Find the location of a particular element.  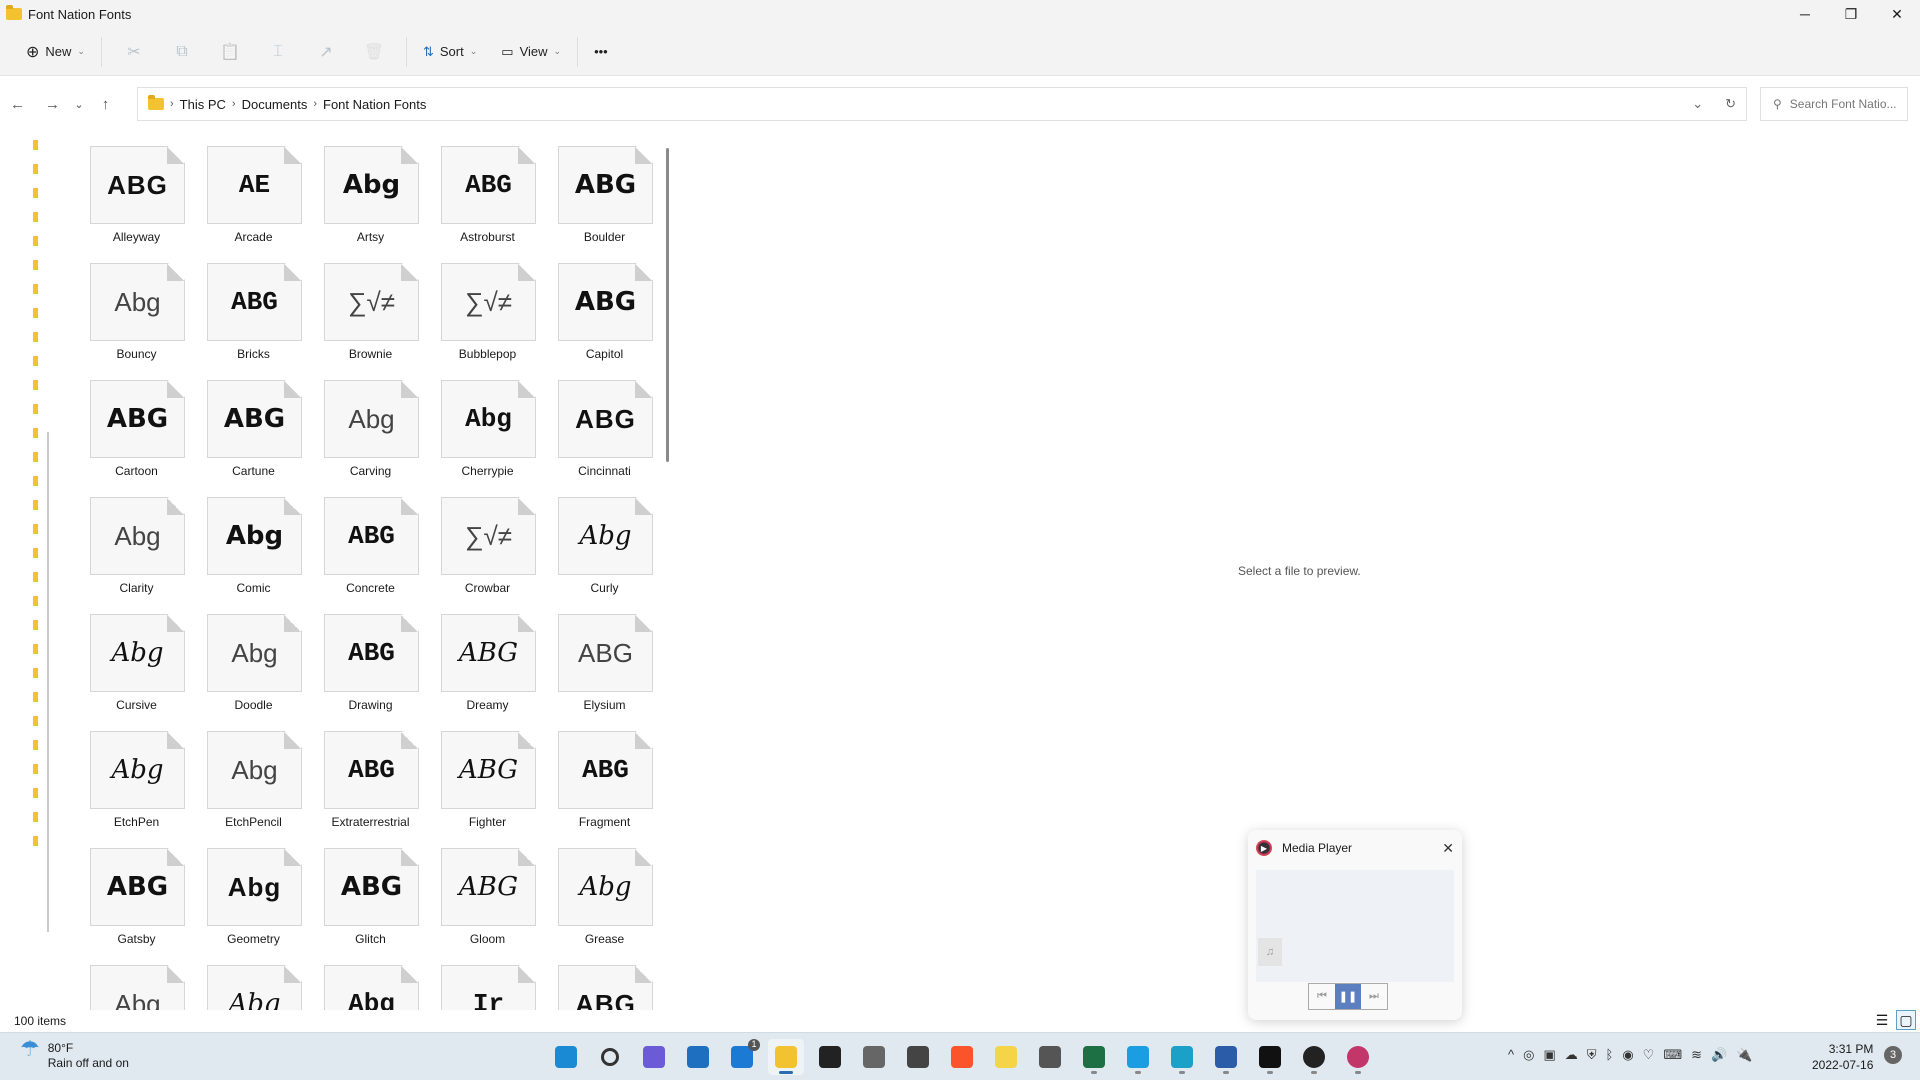

file-item: ABG Capitol is located at coordinates (604, 307).